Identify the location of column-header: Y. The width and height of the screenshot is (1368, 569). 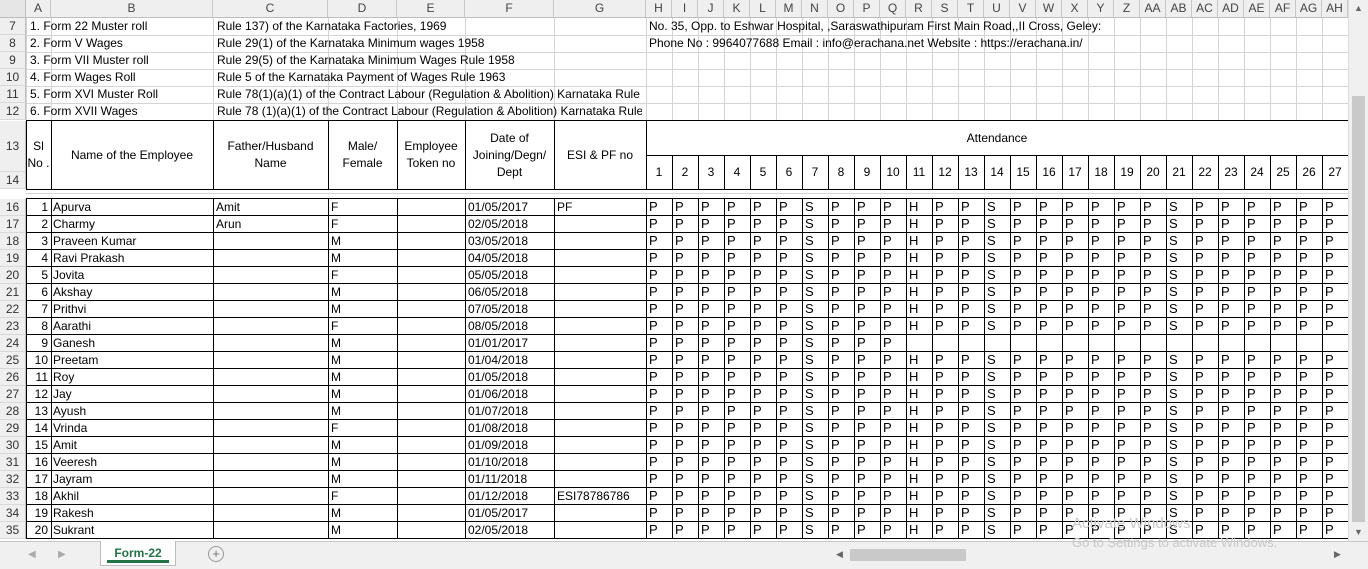
(1101, 8).